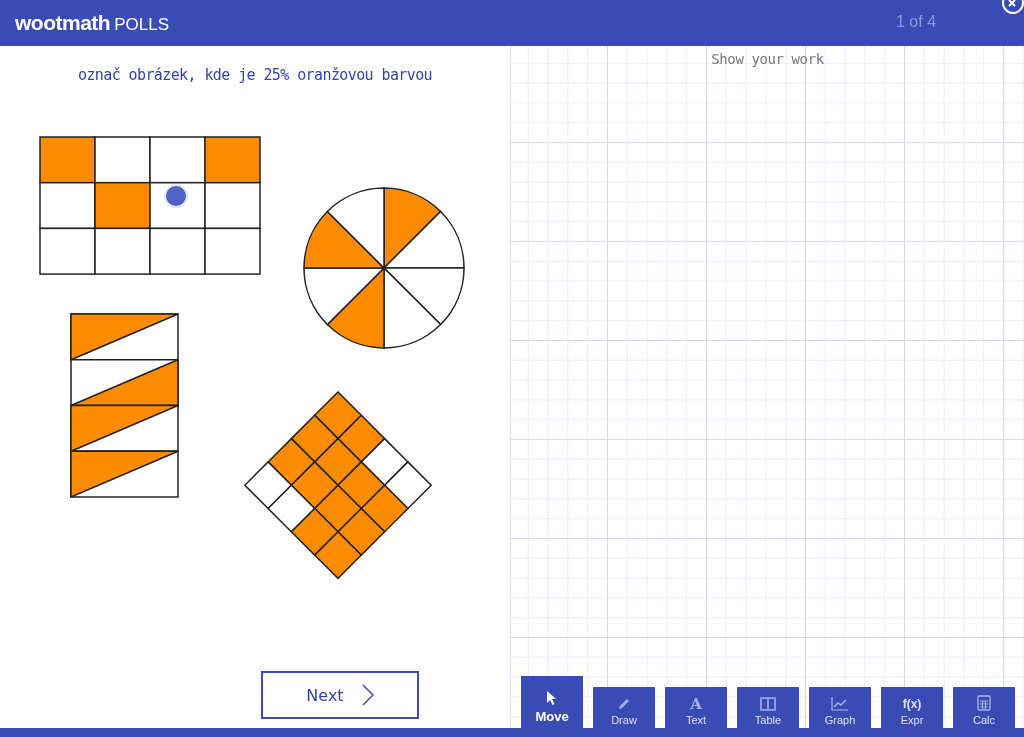  Describe the element at coordinates (552, 698) in the screenshot. I see `cursor-icon` at that location.